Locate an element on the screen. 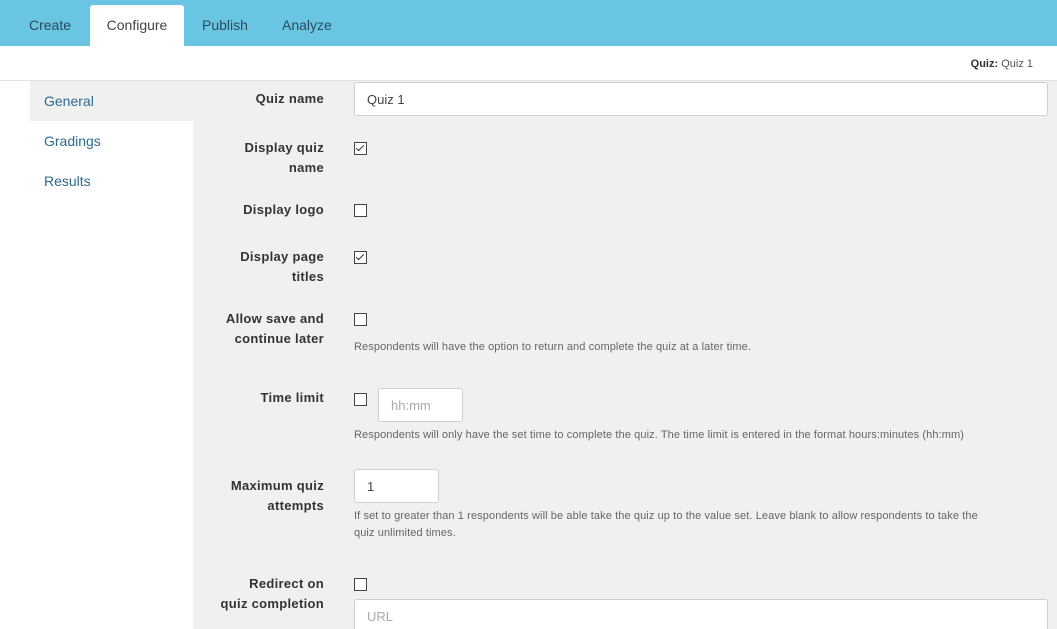 The image size is (1057, 629). allow-save-label: Allow save and continue later is located at coordinates (275, 329).